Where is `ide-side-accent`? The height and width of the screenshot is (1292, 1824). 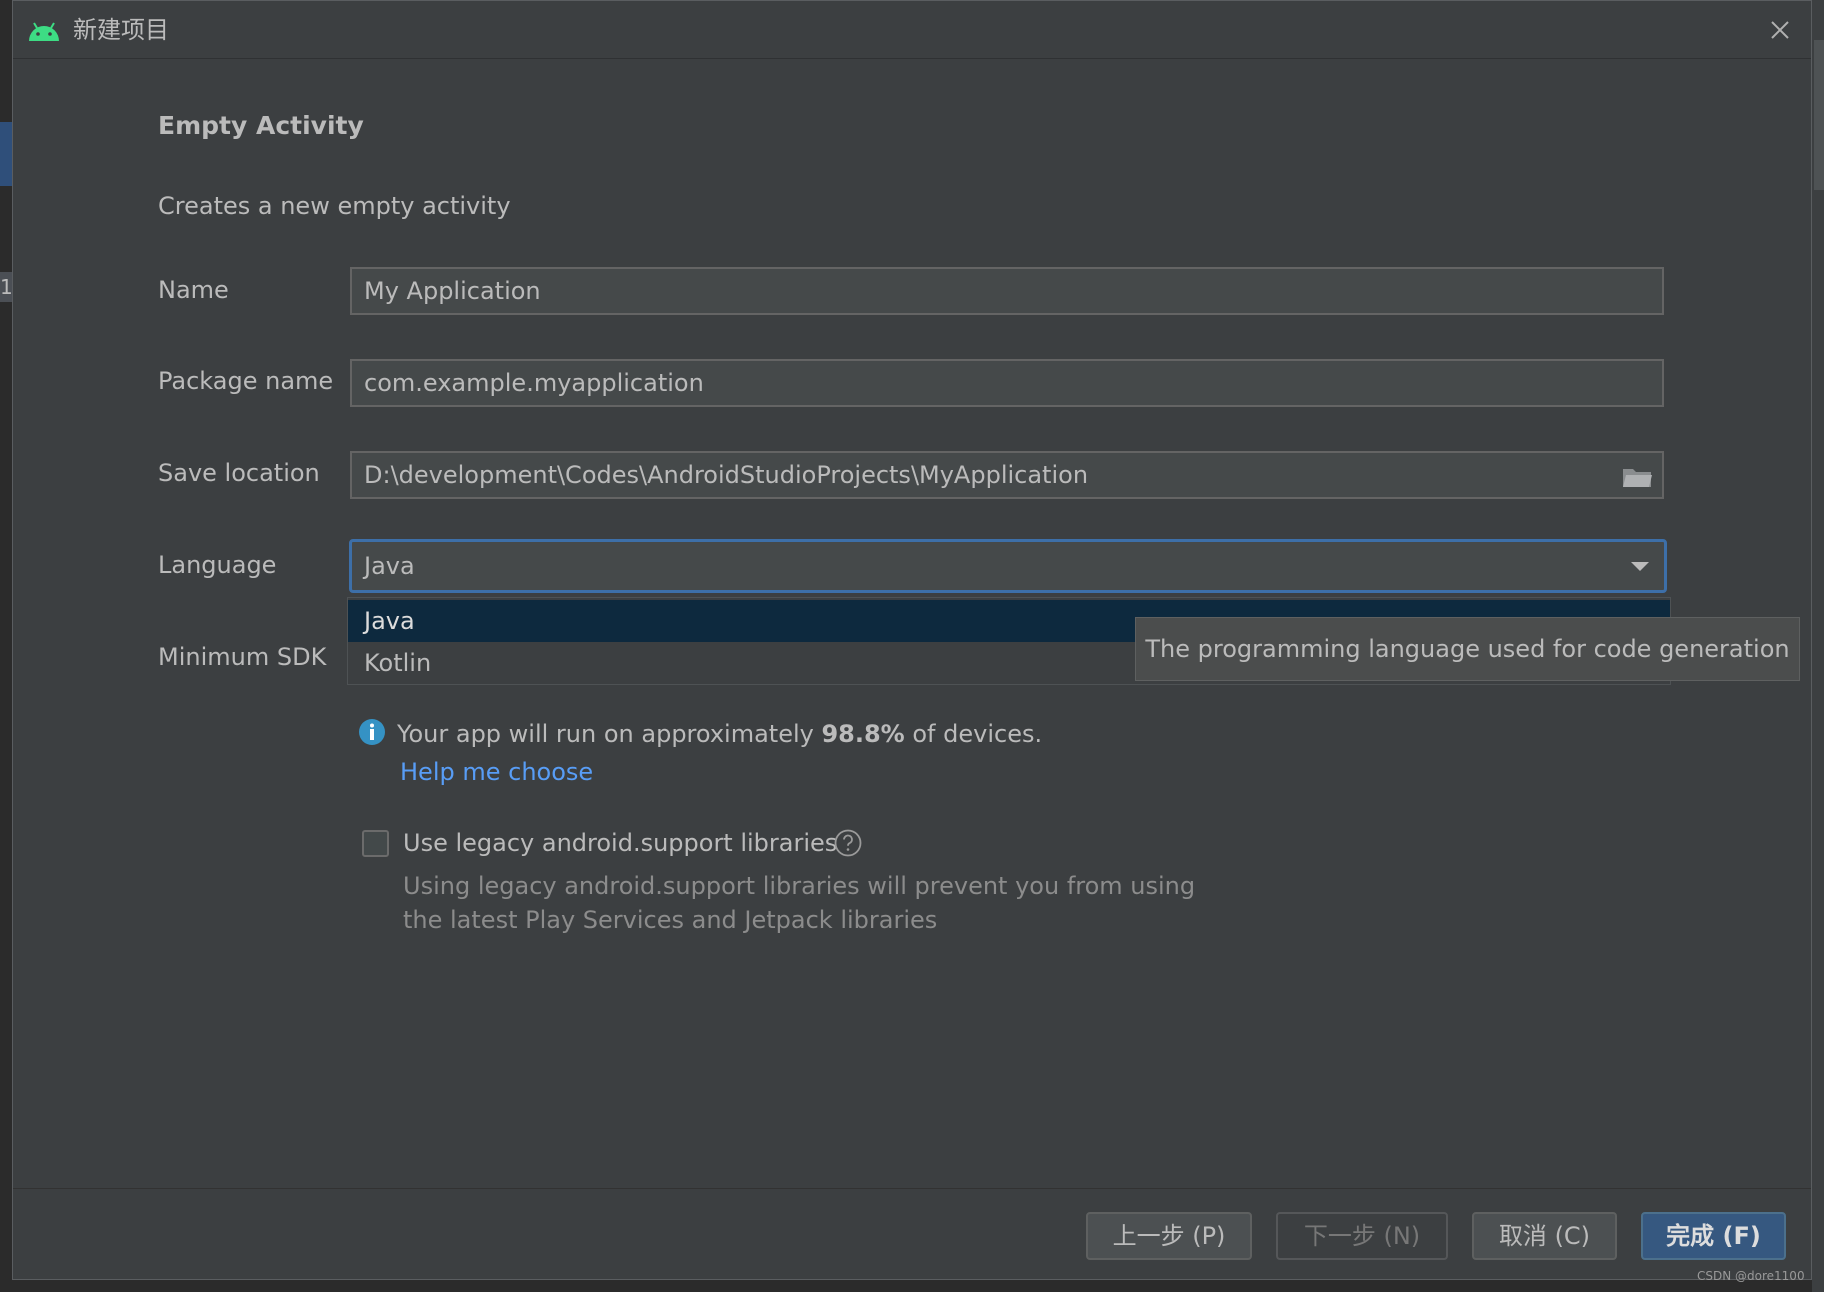 ide-side-accent is located at coordinates (6, 154).